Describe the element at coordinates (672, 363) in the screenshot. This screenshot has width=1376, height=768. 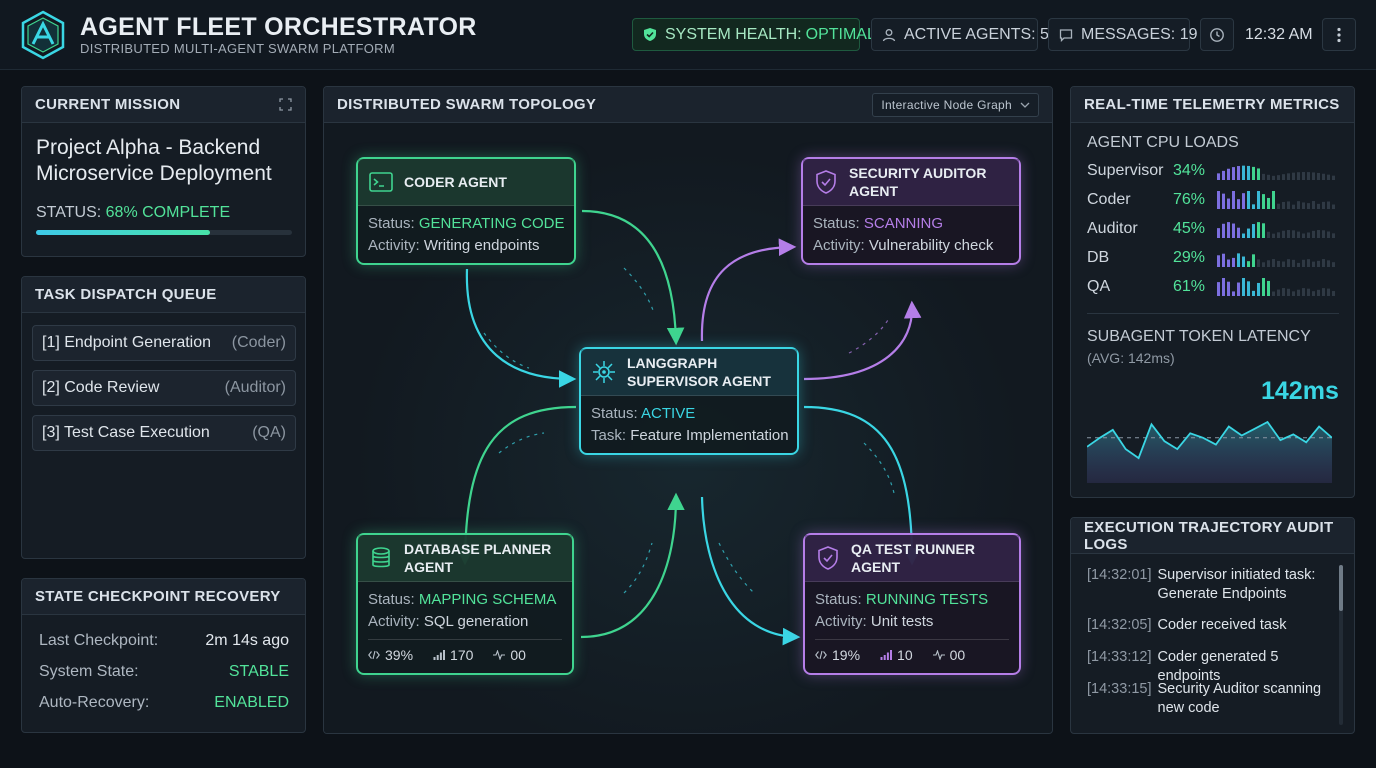
I see `node-title-line-1: LANGGRAPH` at that location.